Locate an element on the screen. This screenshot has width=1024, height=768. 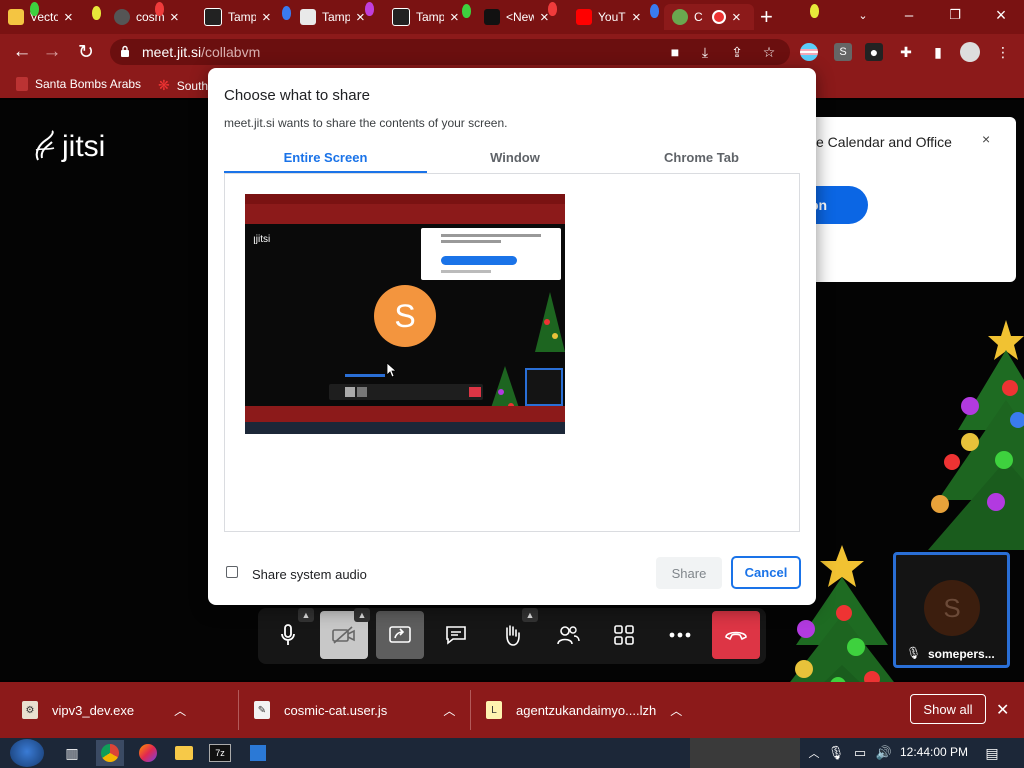
exe-file-icon: ⚙ is located at coordinates (30, 710).